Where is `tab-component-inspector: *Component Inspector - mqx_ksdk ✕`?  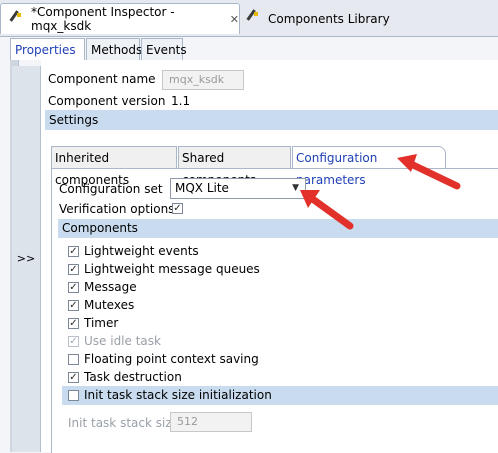 tab-component-inspector: *Component Inspector - mqx_ksdk ✕ is located at coordinates (120, 18).